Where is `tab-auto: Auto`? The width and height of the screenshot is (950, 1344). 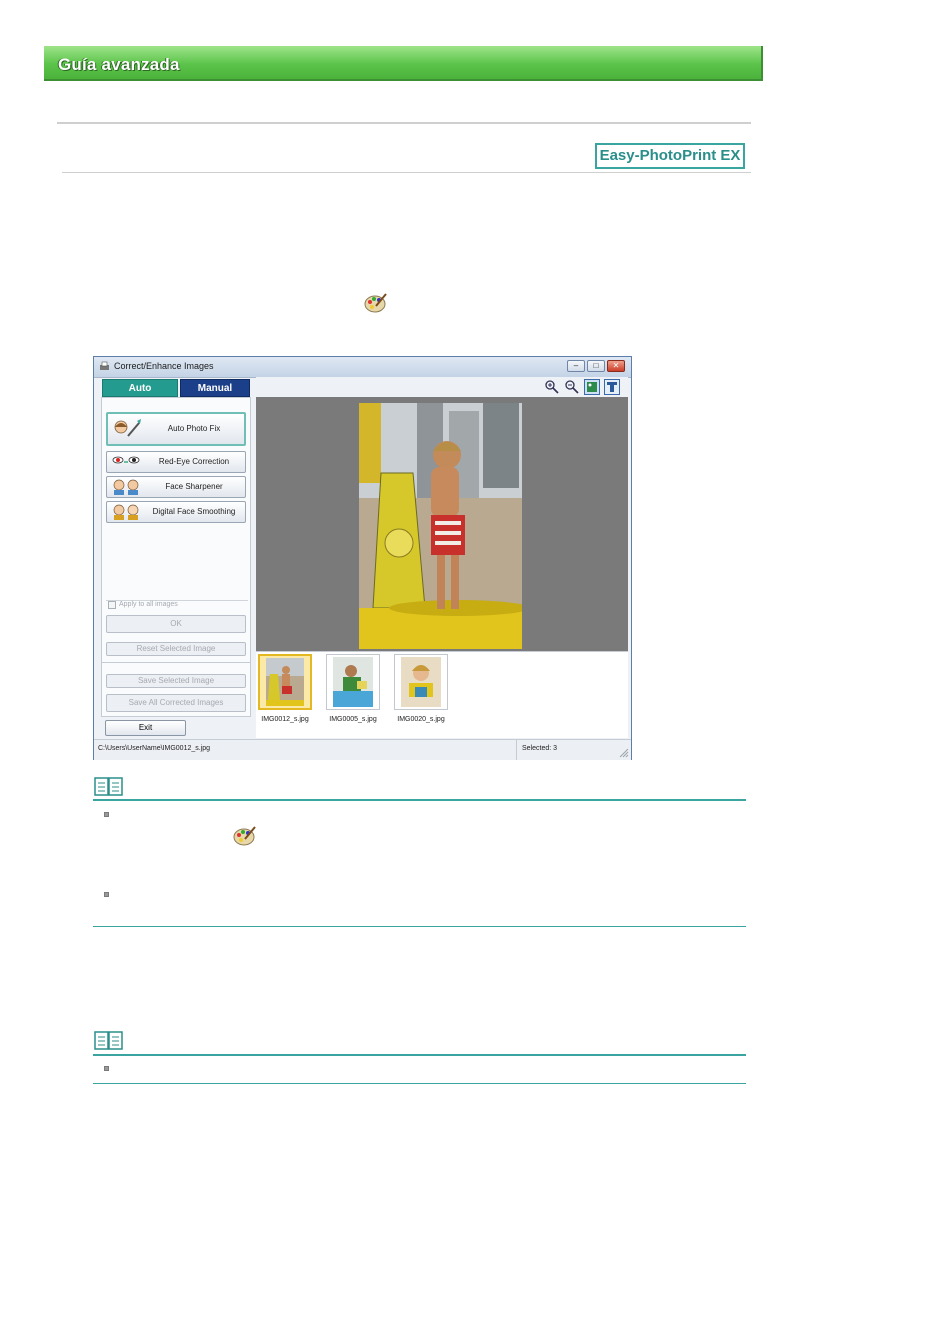
tab-auto: Auto is located at coordinates (140, 388).